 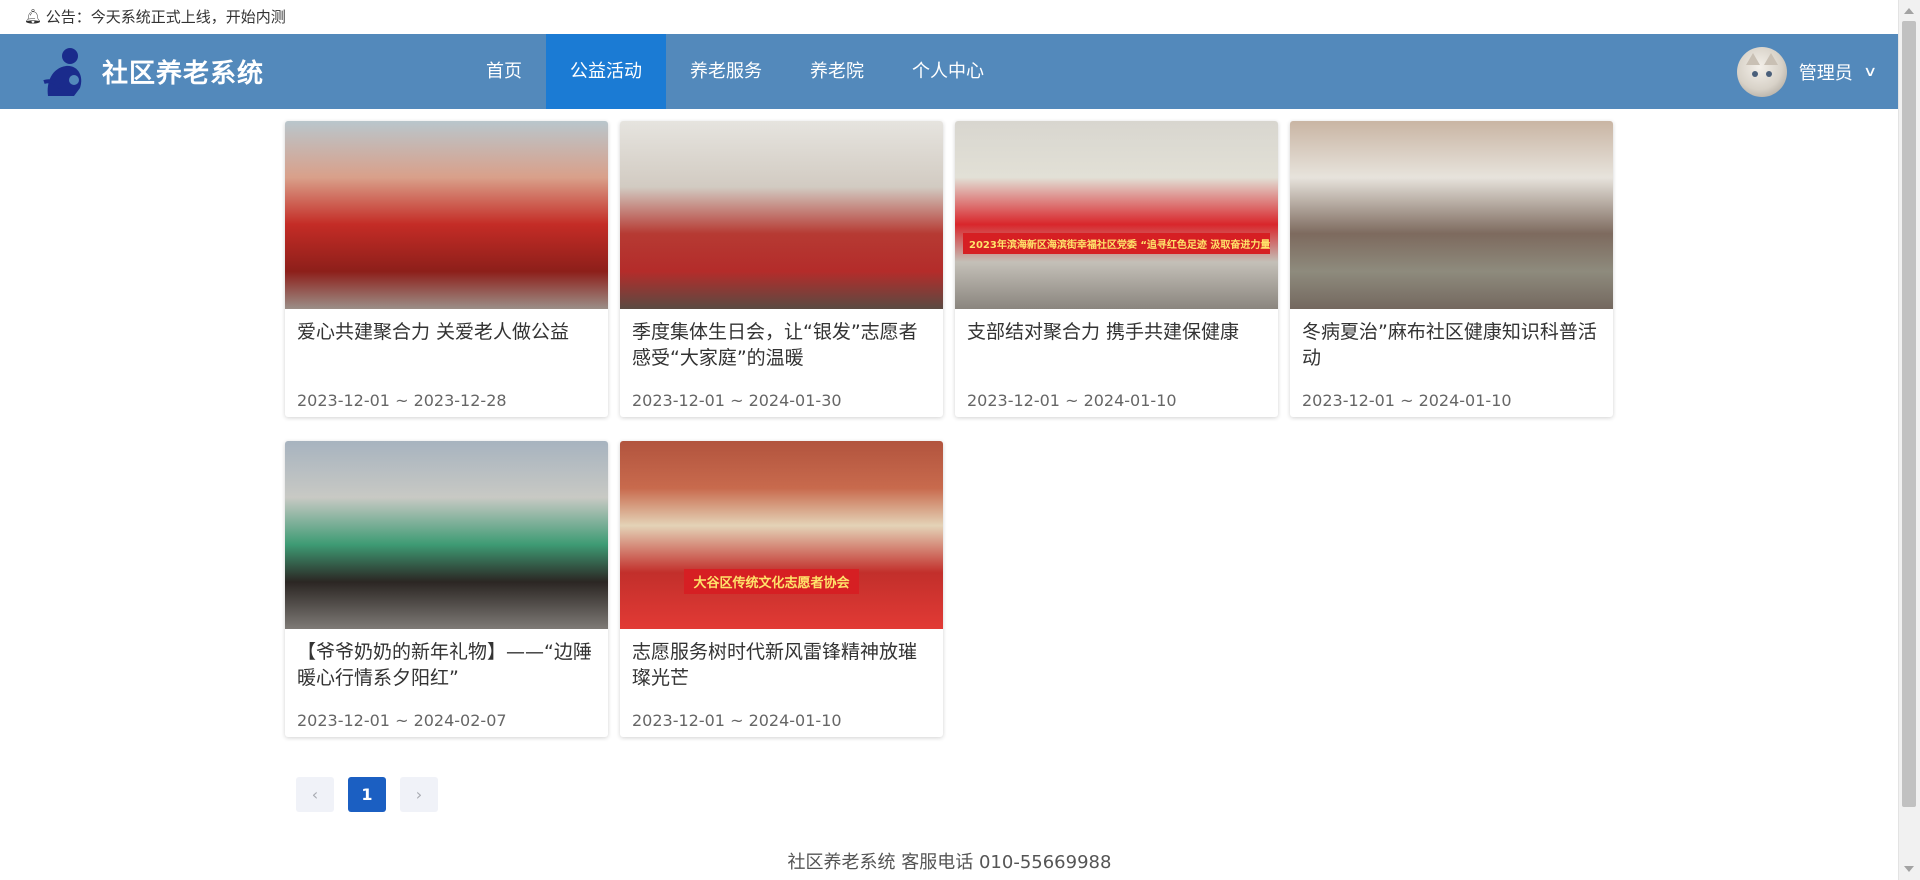 I want to click on announcement-bar: 🔔︎ 公告：今天系统正式上线，开始内测, so click(x=960, y=17).